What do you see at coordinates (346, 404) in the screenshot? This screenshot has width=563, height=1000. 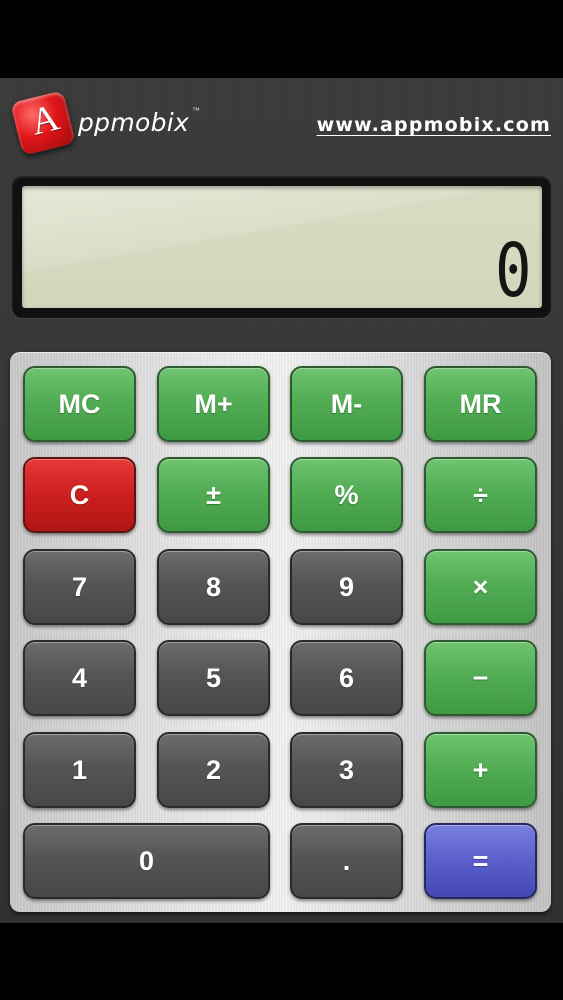 I see `memory-subtract-button: M-` at bounding box center [346, 404].